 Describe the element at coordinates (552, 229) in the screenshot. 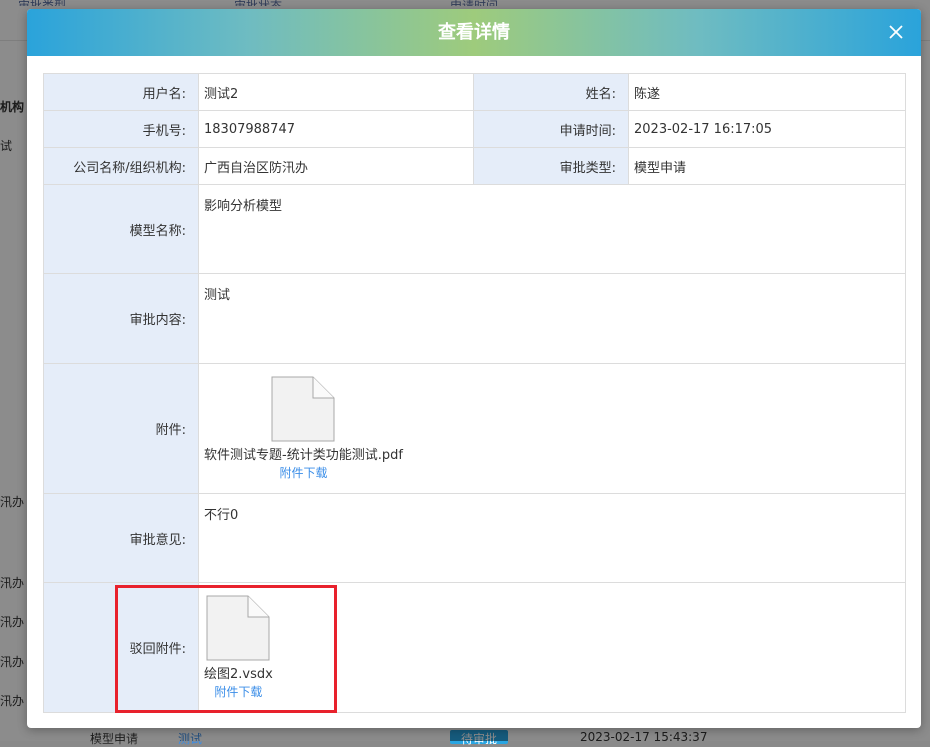

I see `model-name-value: 影响分析模型` at that location.